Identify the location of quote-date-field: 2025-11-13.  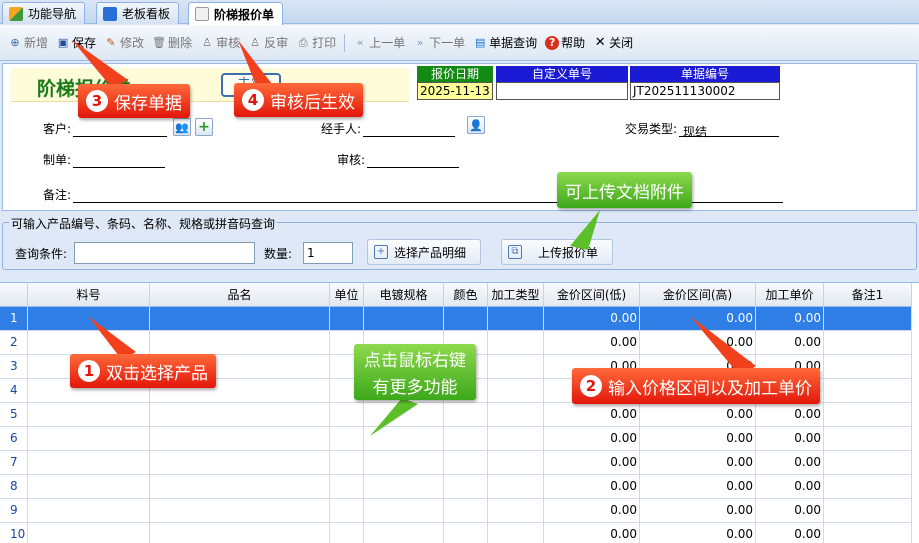
(455, 91).